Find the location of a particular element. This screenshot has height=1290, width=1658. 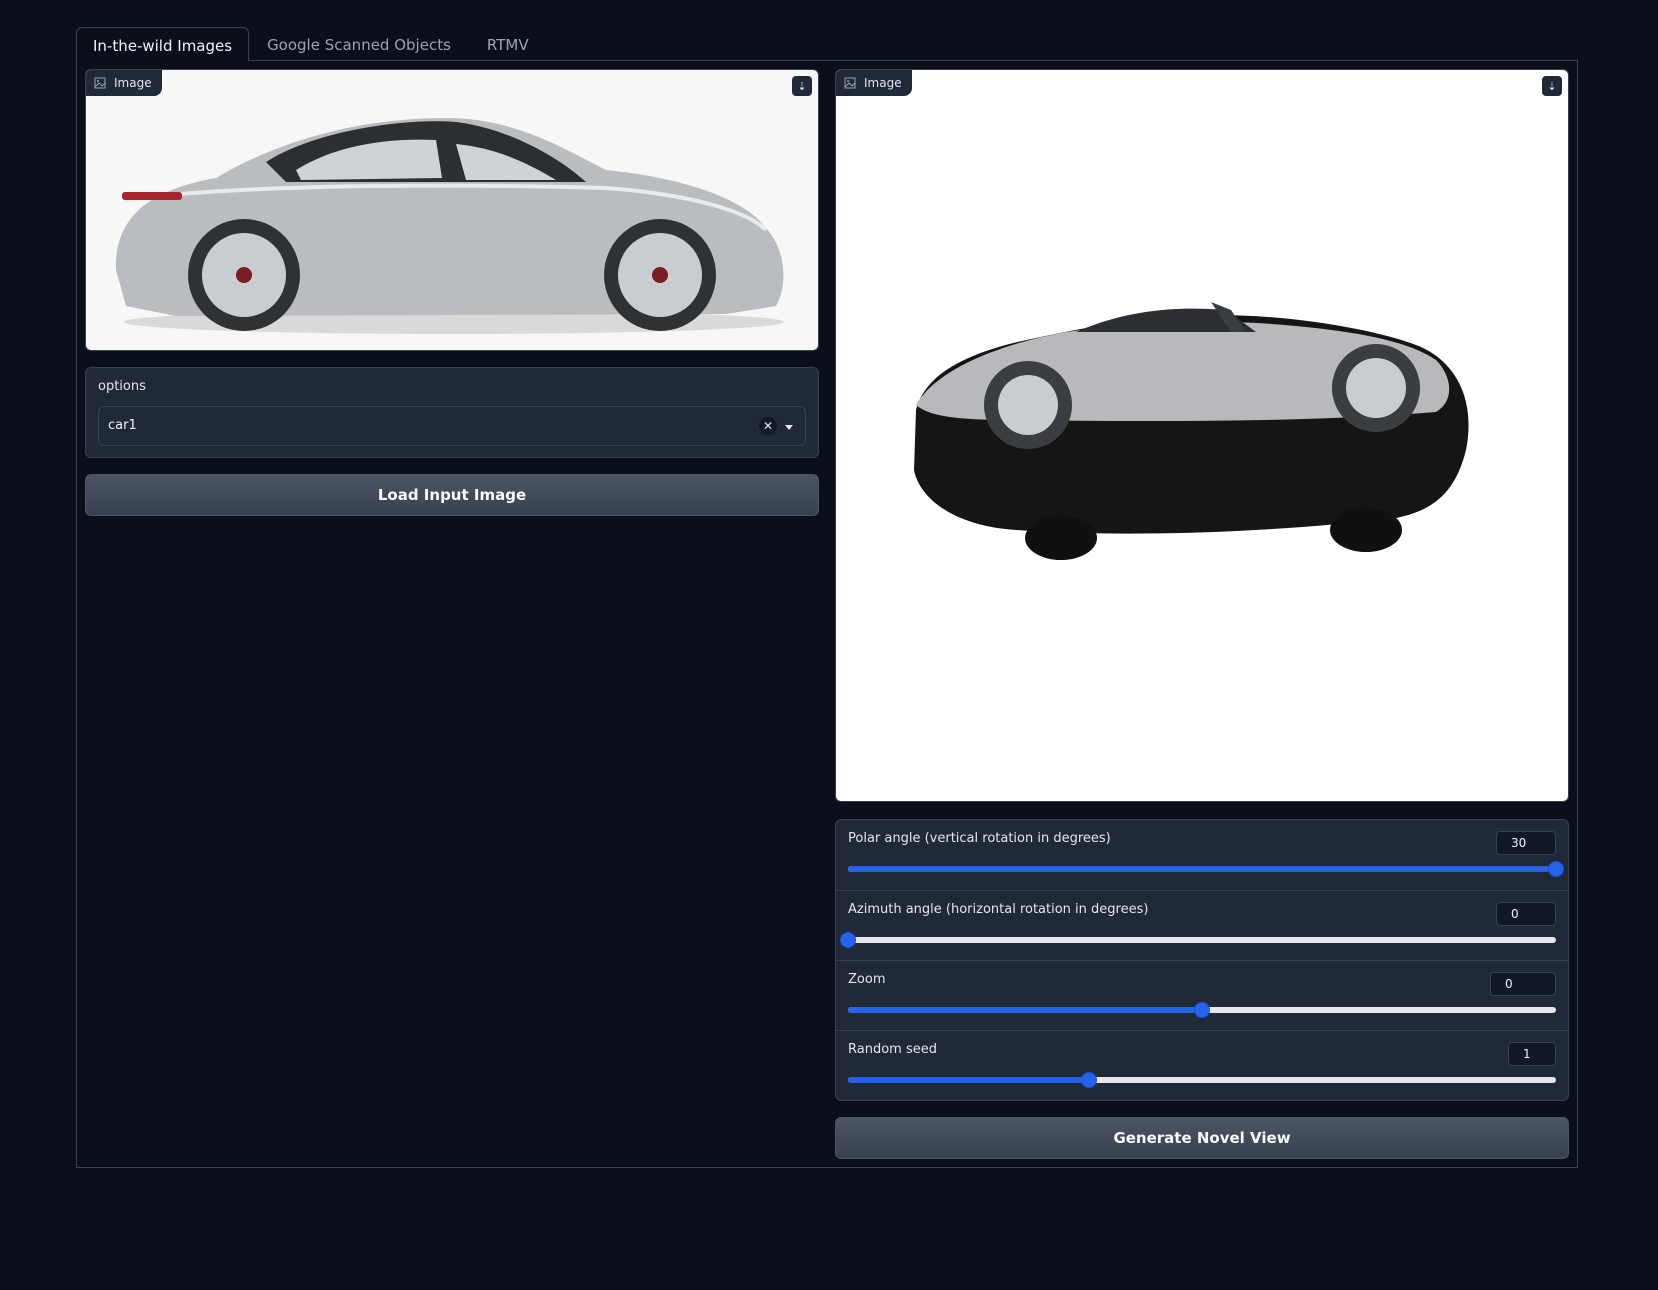

random-seed-slider-row: Random seed 1 is located at coordinates (1202, 1065).